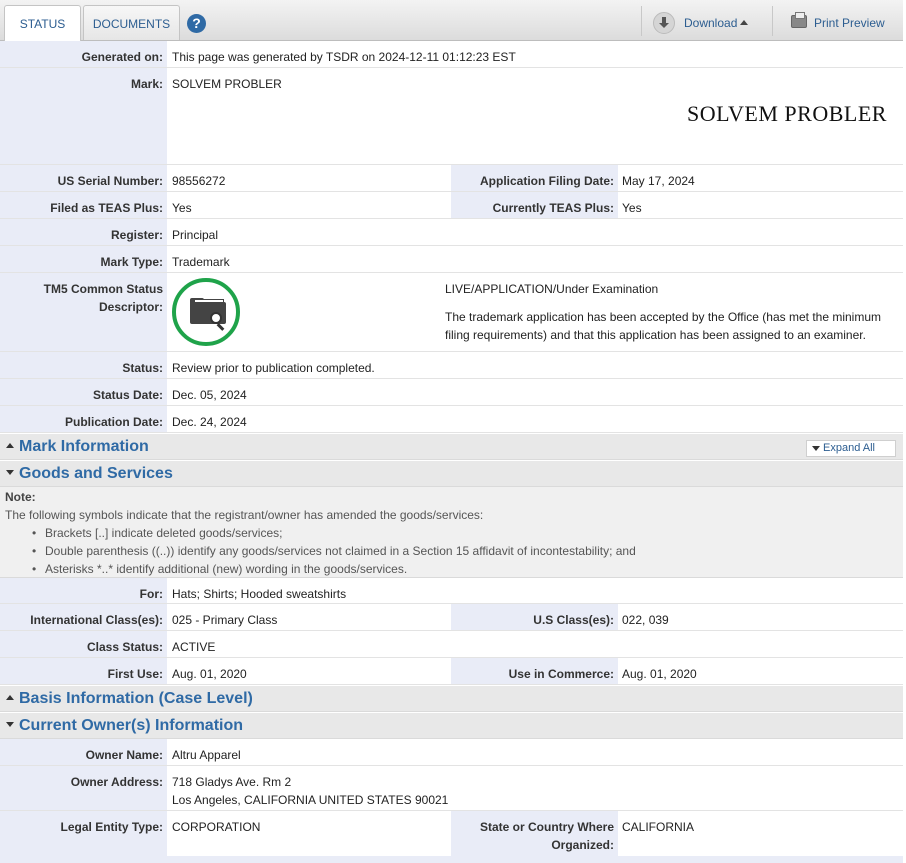  Describe the element at coordinates (83, 116) in the screenshot. I see `mark-label: Mark:` at that location.